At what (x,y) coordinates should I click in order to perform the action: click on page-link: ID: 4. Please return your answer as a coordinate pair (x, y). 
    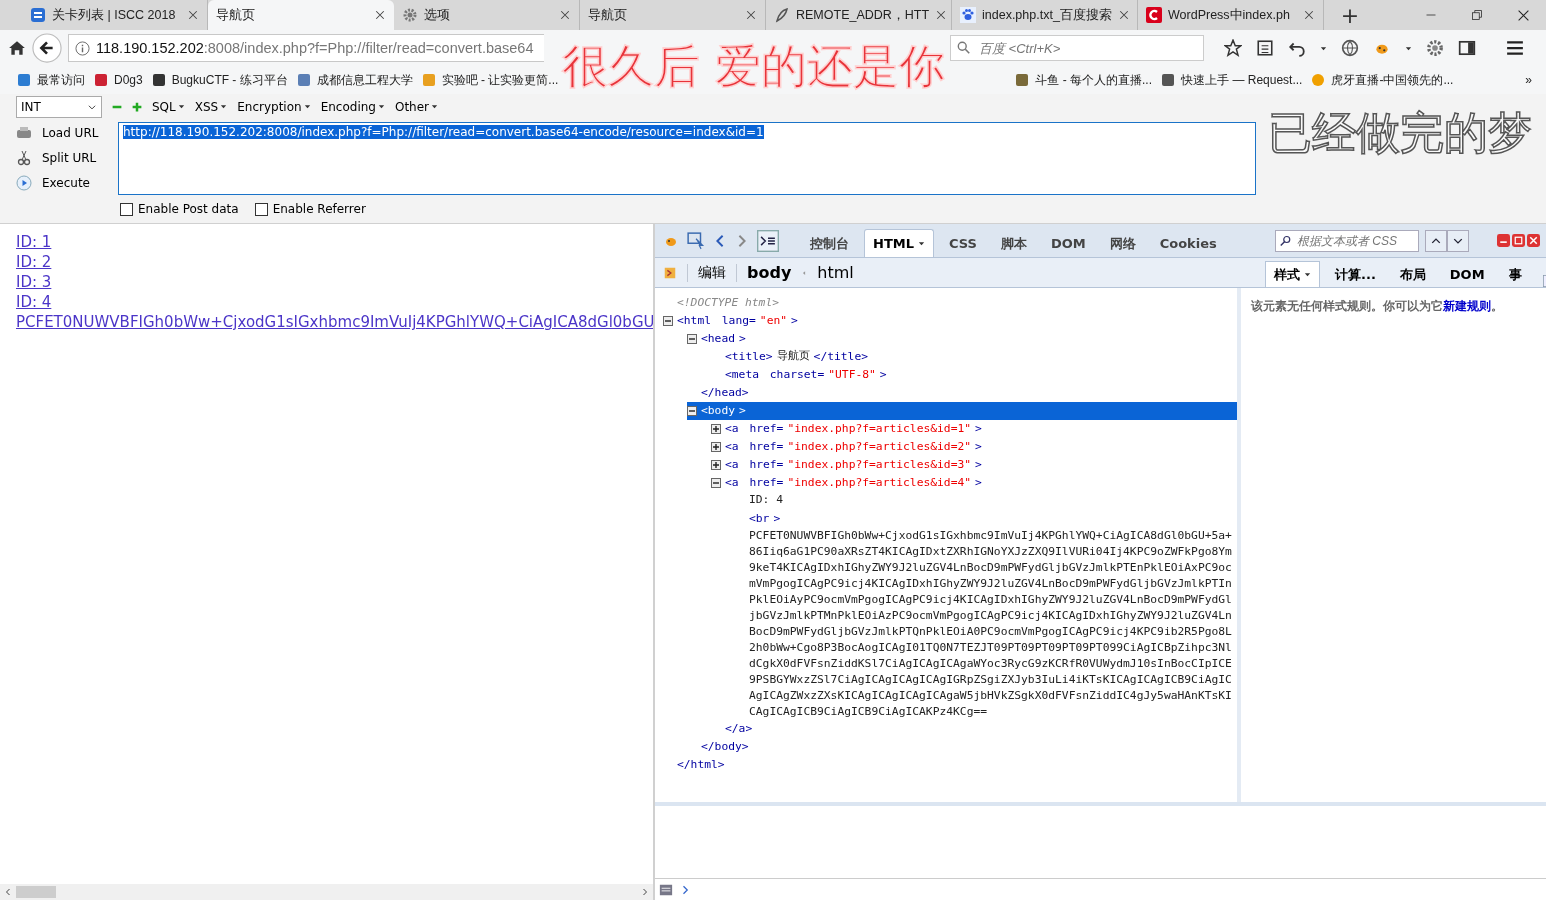
    Looking at the image, I should click on (334, 302).